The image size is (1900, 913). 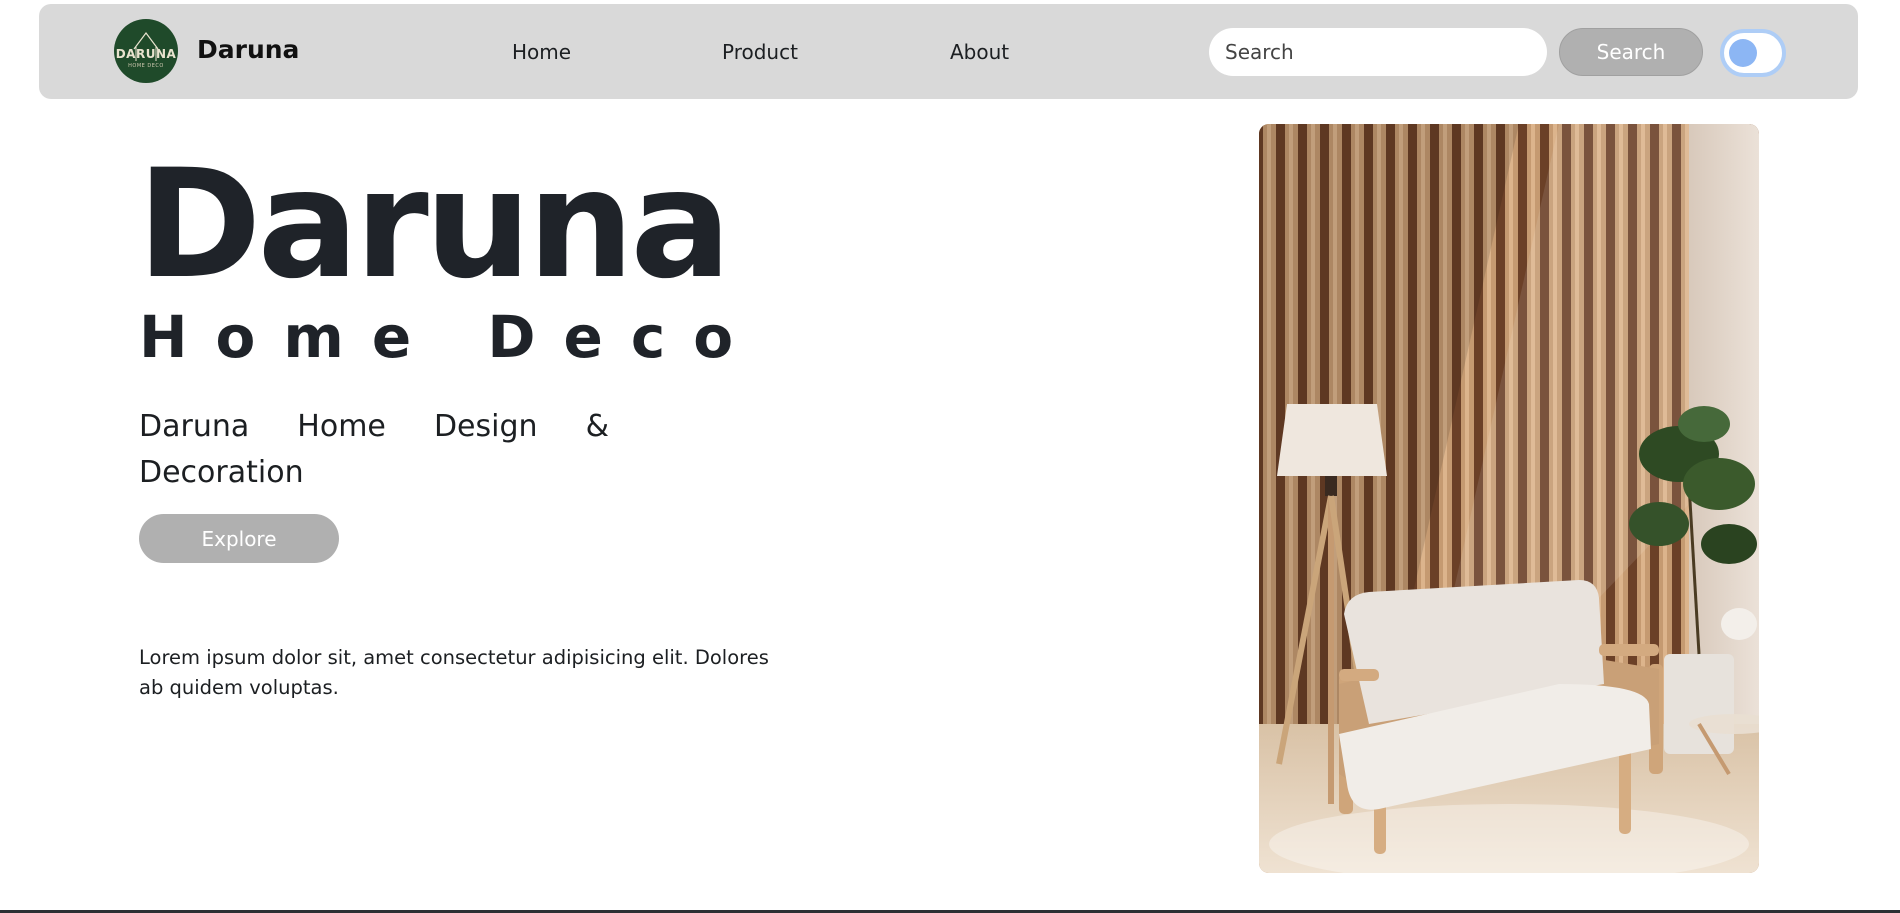 What do you see at coordinates (1743, 53) in the screenshot?
I see `toggle-knob` at bounding box center [1743, 53].